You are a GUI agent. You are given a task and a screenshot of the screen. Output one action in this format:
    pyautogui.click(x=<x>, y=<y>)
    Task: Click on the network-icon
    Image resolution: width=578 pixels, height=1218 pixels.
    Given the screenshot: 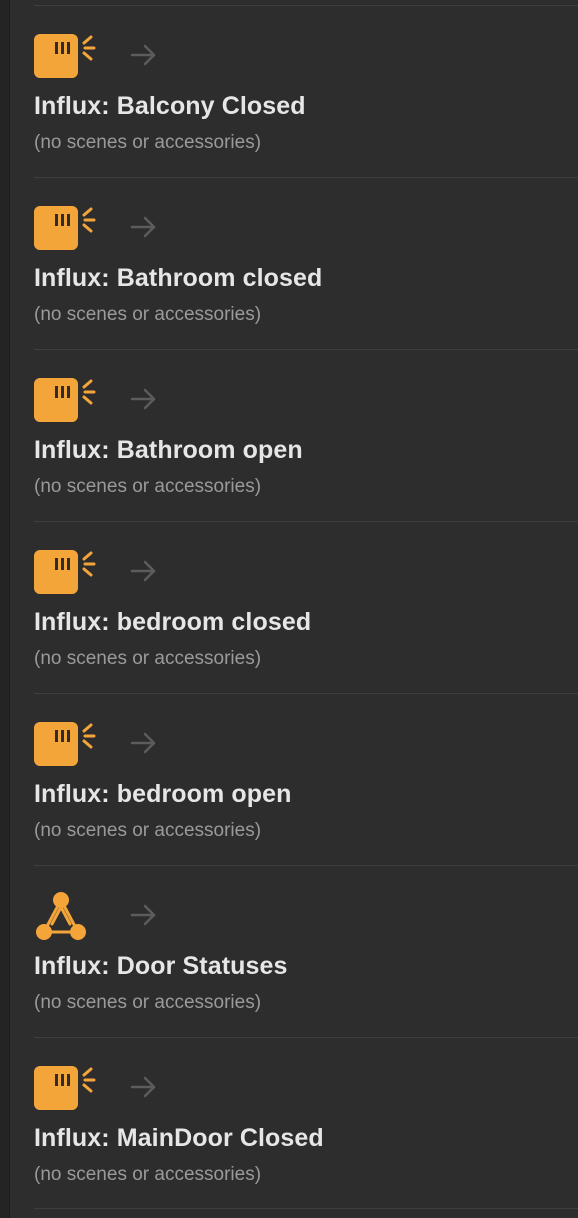 What is the action you would take?
    pyautogui.click(x=61, y=916)
    